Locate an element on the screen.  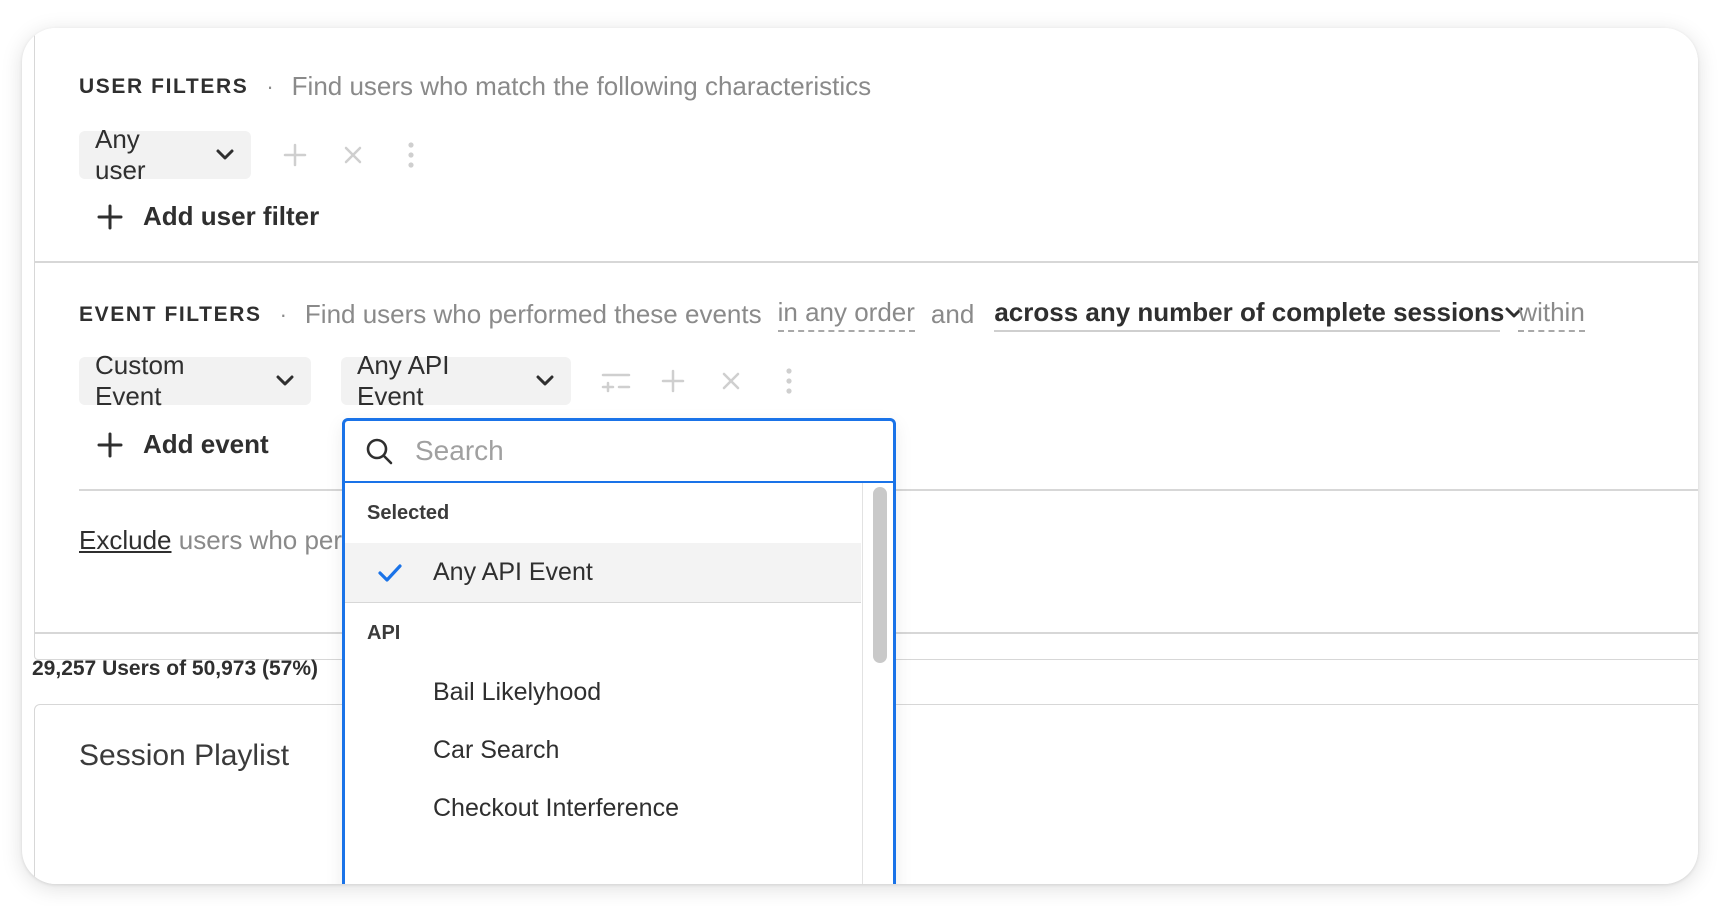
any-user-dropdown: Any user is located at coordinates (165, 154).